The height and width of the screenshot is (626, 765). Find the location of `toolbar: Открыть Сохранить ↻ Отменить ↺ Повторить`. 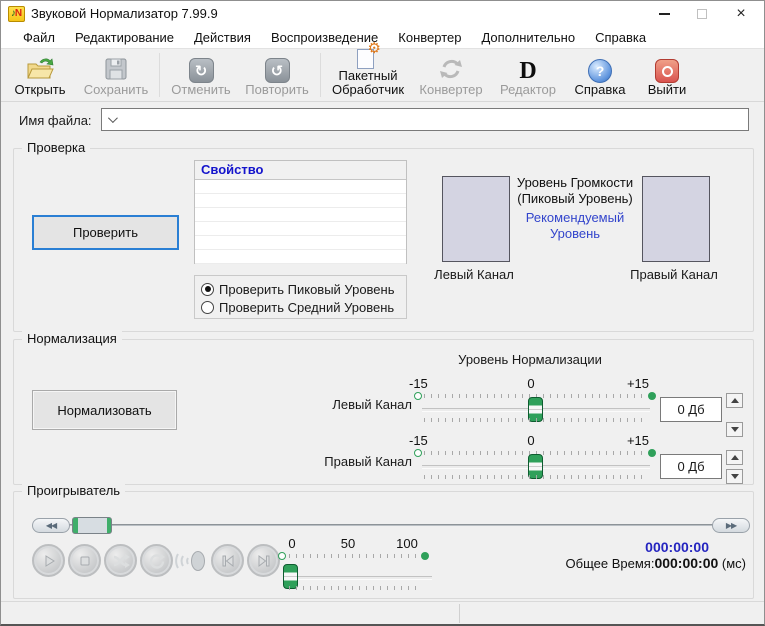

toolbar: Открыть Сохранить ↻ Отменить ↺ Повторить is located at coordinates (382, 71).